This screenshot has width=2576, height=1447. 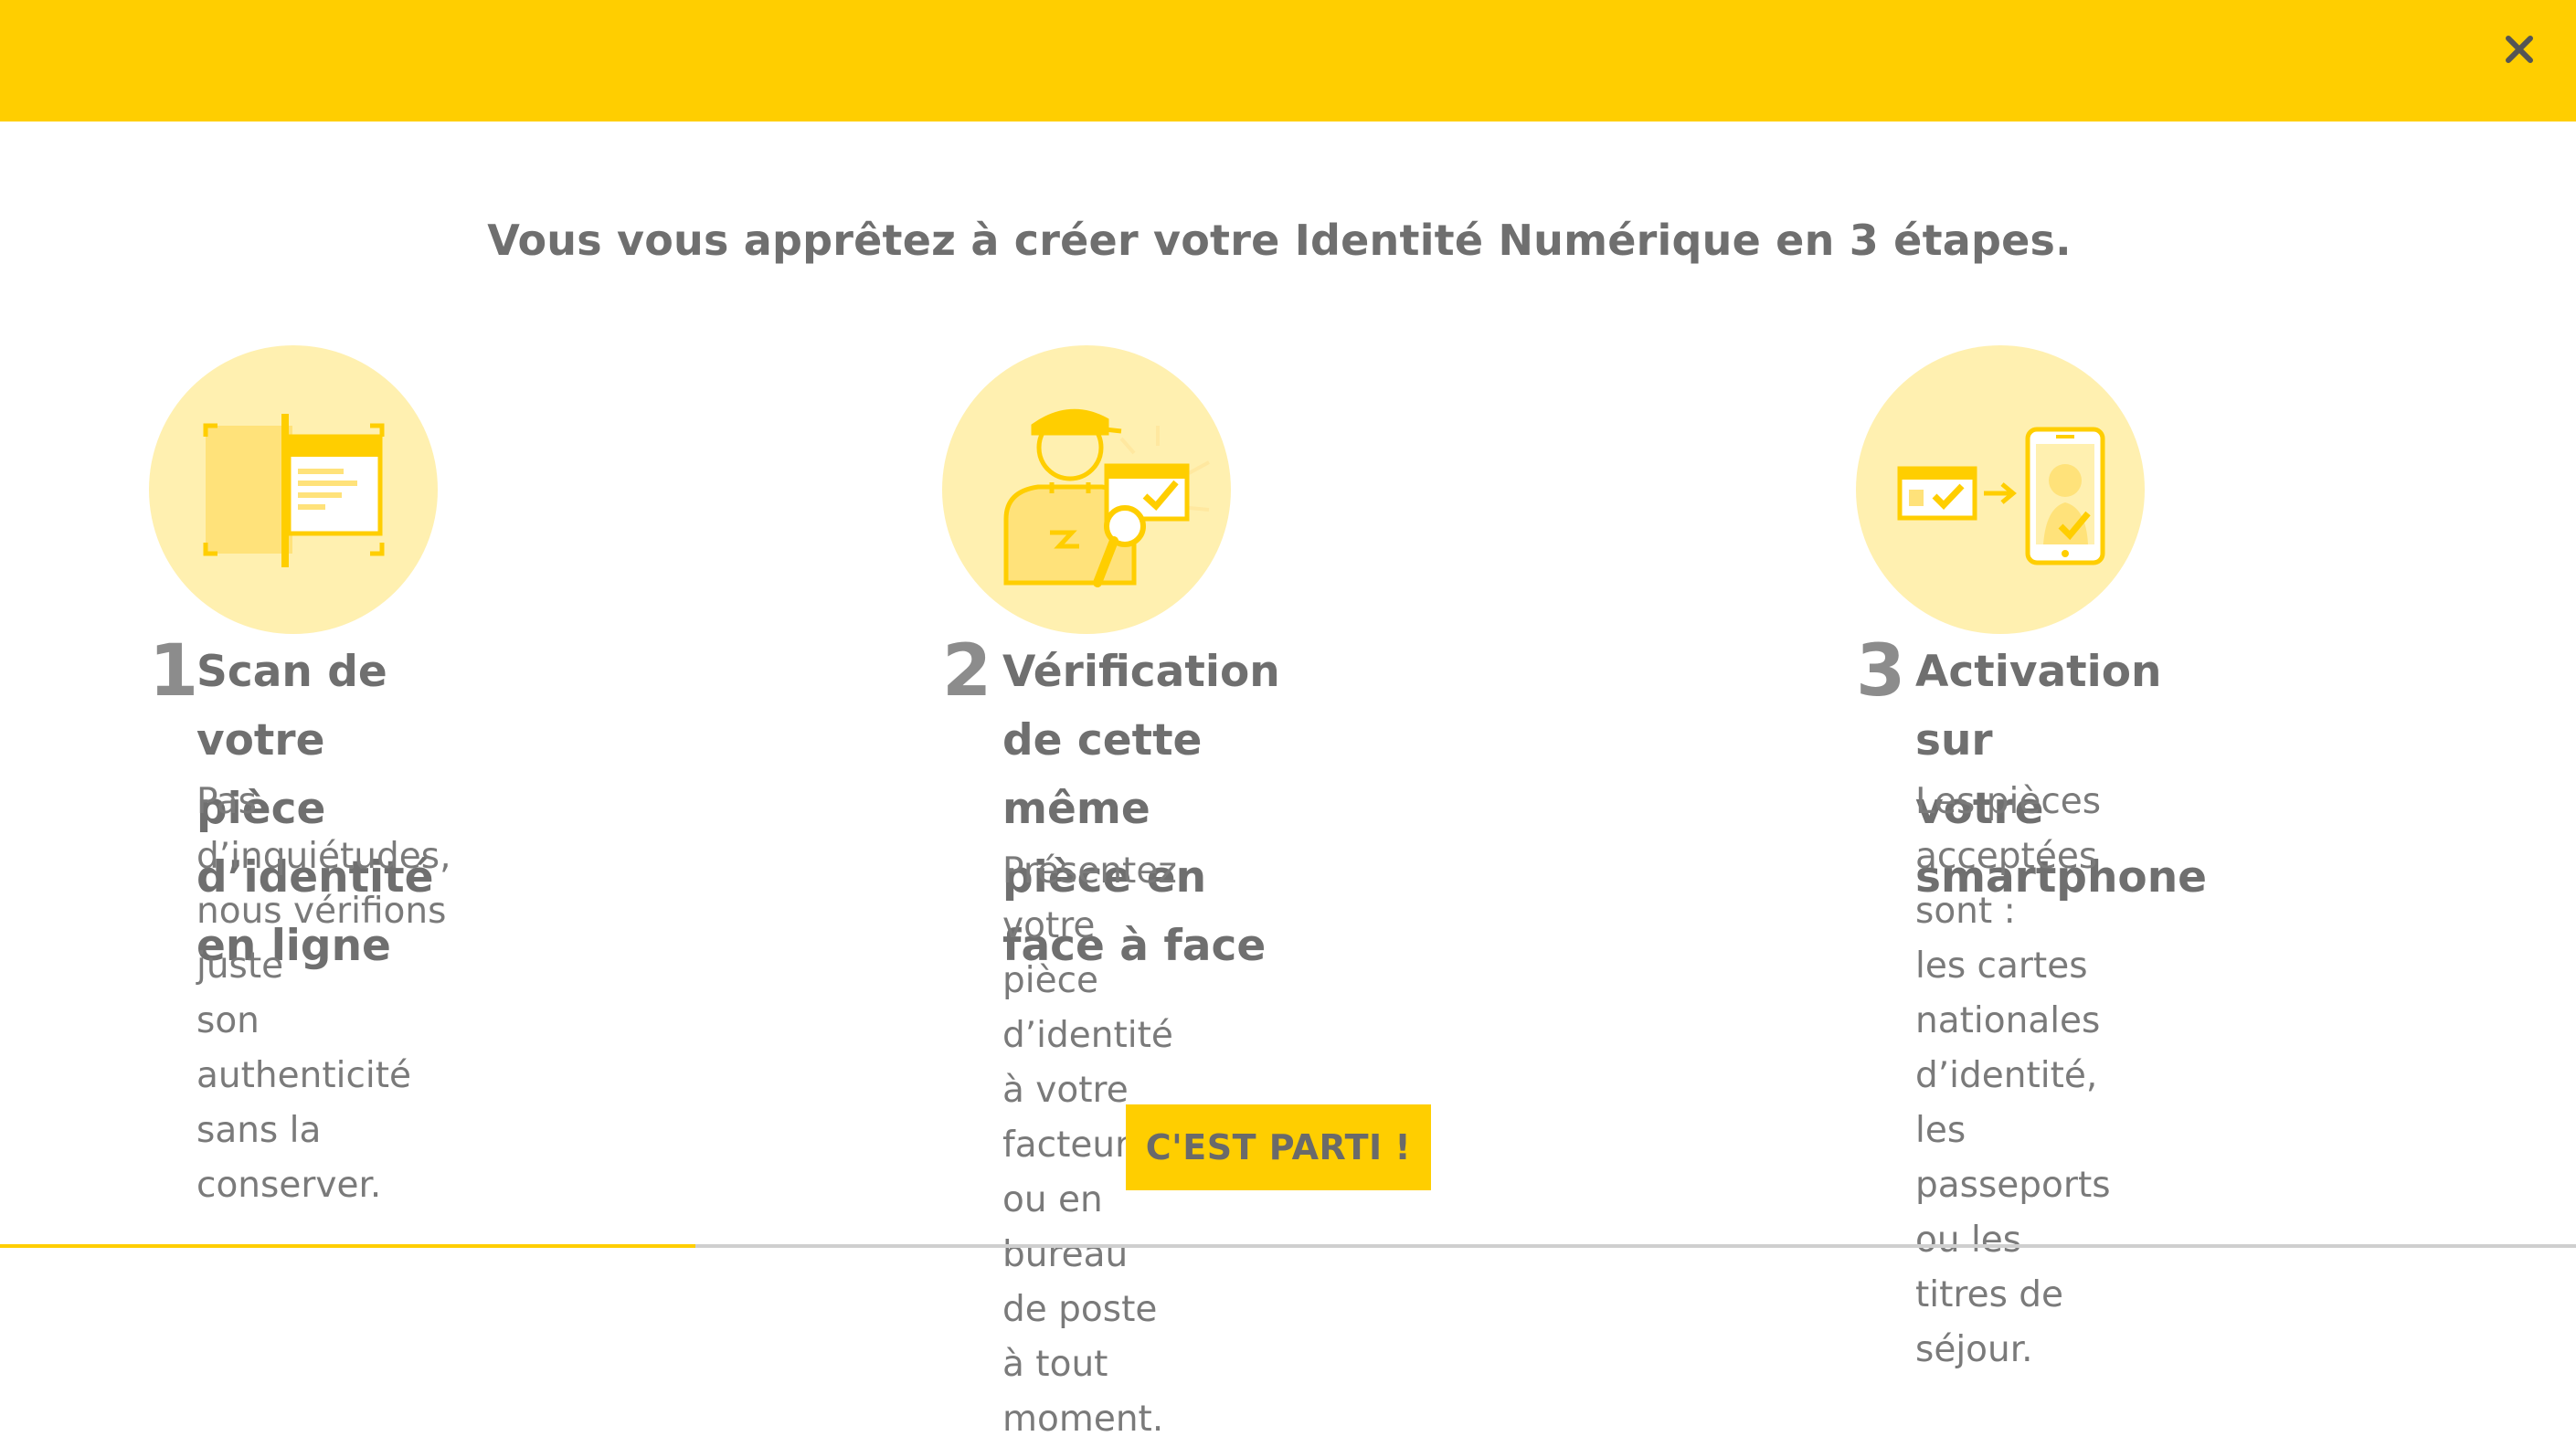 I want to click on close-icon, so click(x=2519, y=49).